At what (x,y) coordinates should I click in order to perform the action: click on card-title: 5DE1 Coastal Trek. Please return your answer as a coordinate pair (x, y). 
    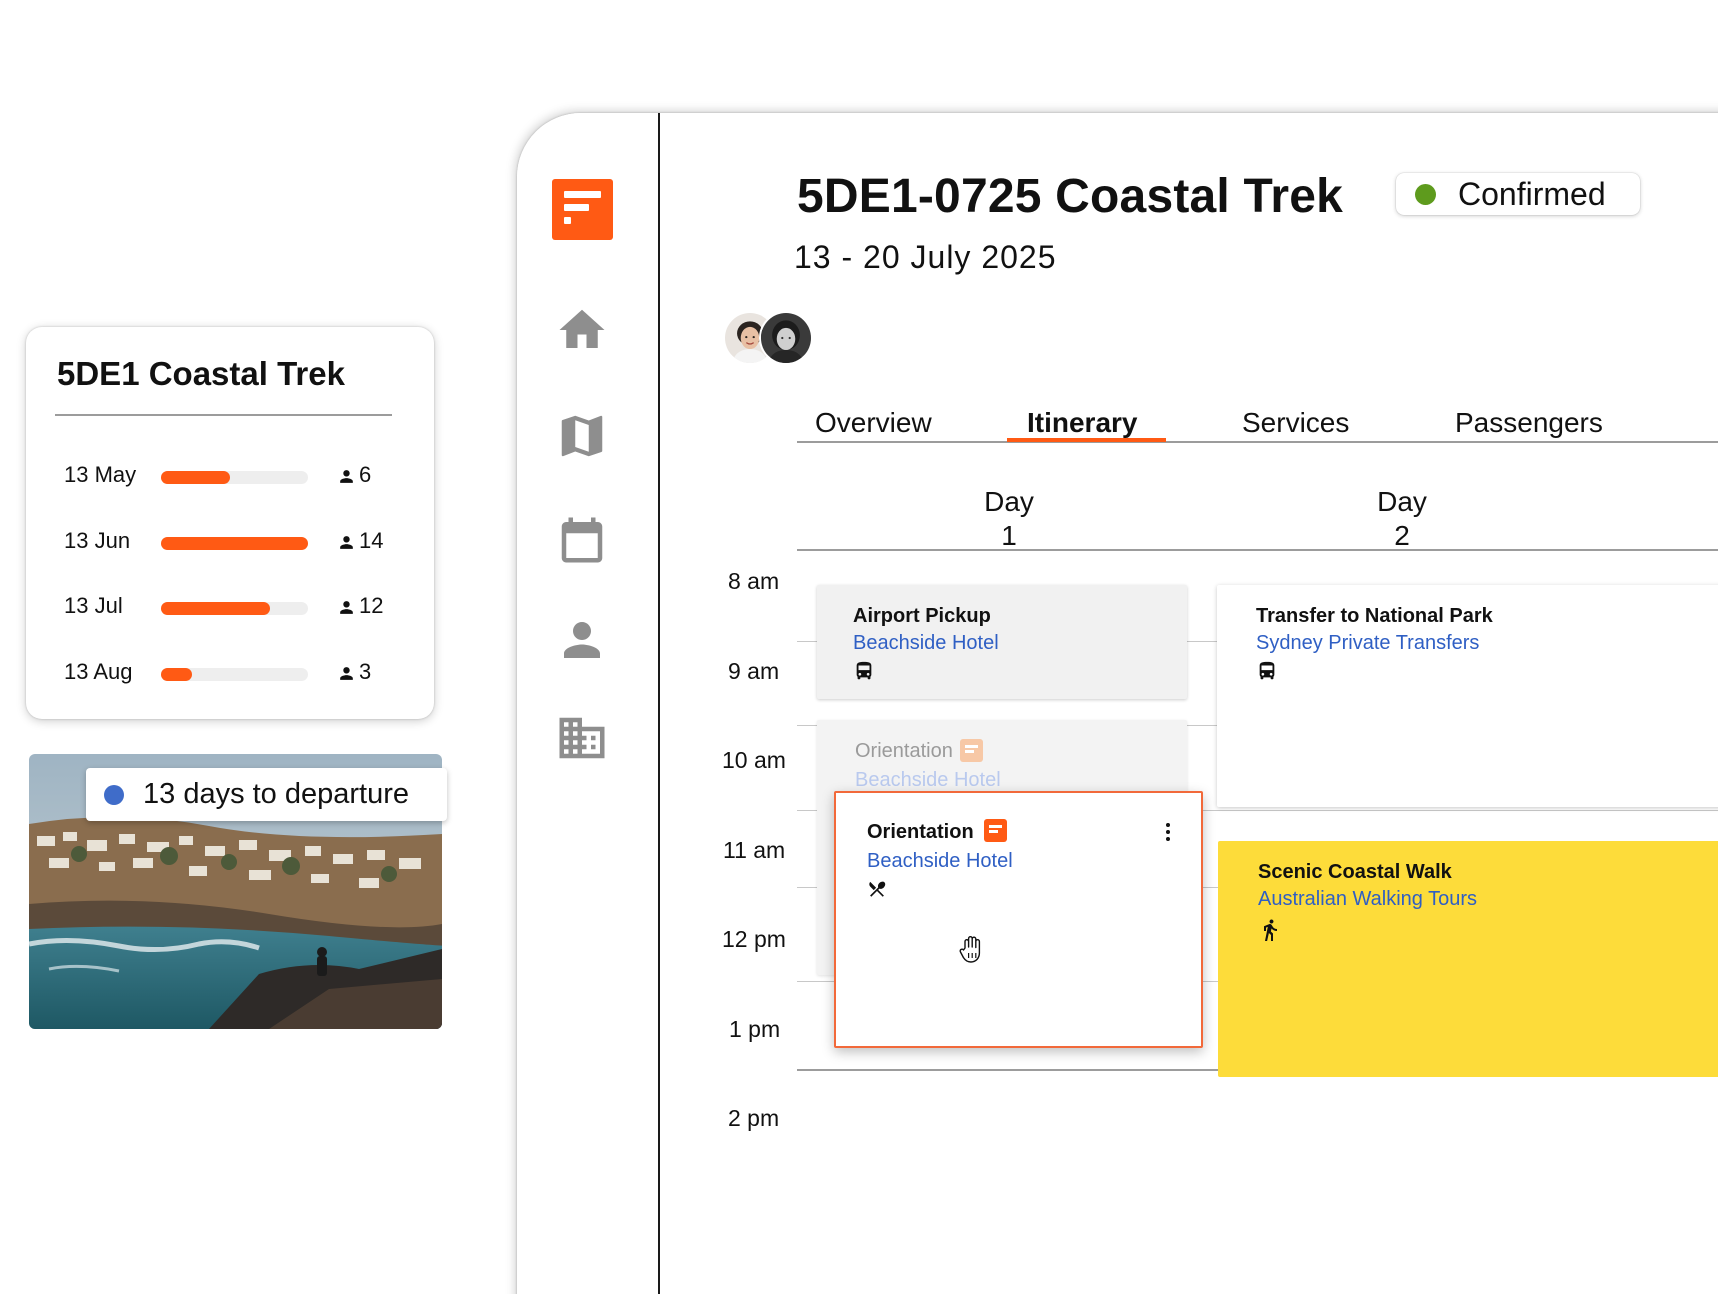
    Looking at the image, I should click on (201, 373).